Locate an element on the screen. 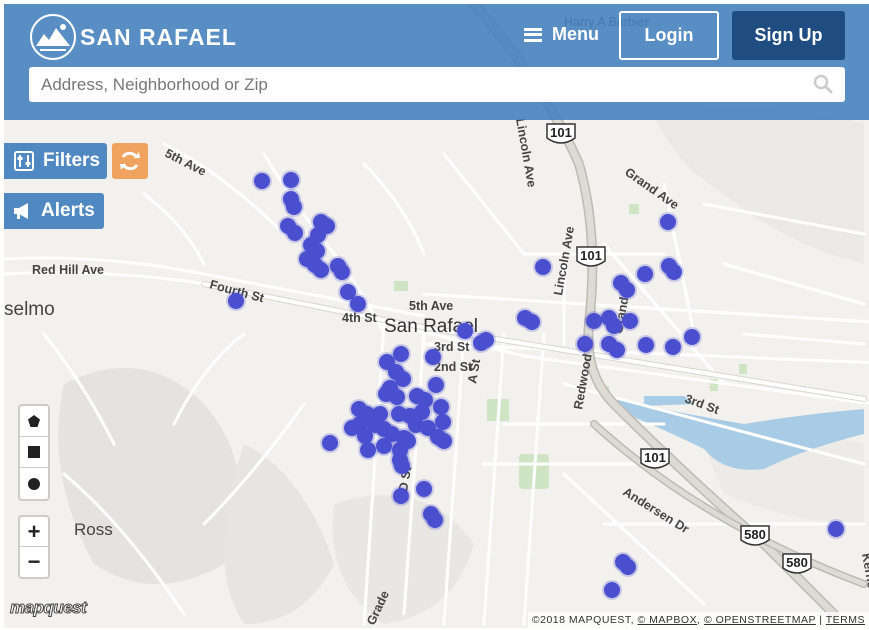  filter-sliders-icon is located at coordinates (24, 161).